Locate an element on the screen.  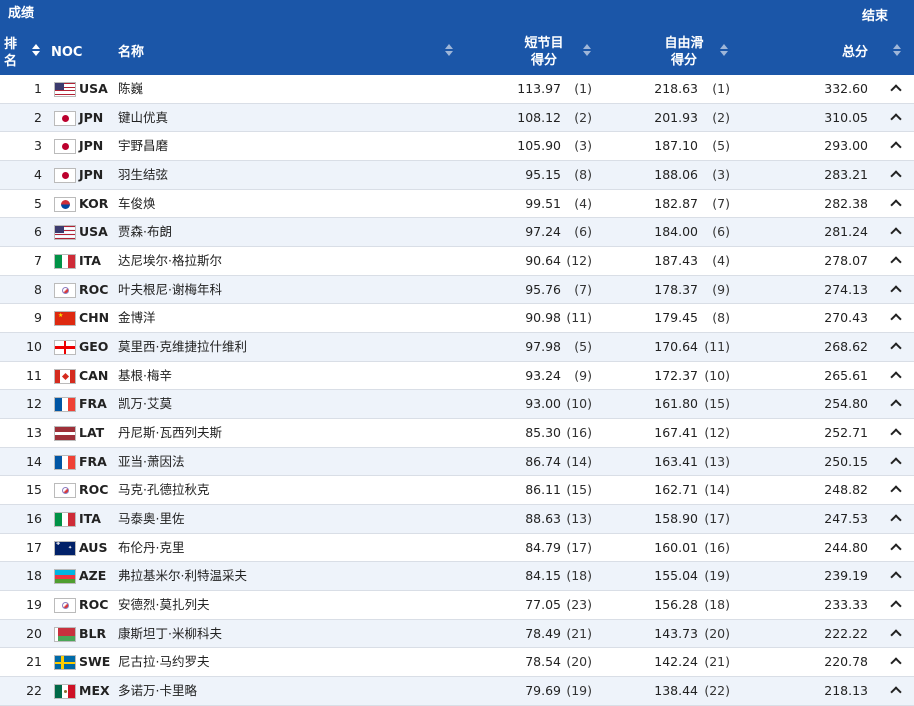
table-row: 19 ROC 安德烈·莫扎列夫 77.05 (23) 156.28 (18) 233.33 is located at coordinates (457, 605).